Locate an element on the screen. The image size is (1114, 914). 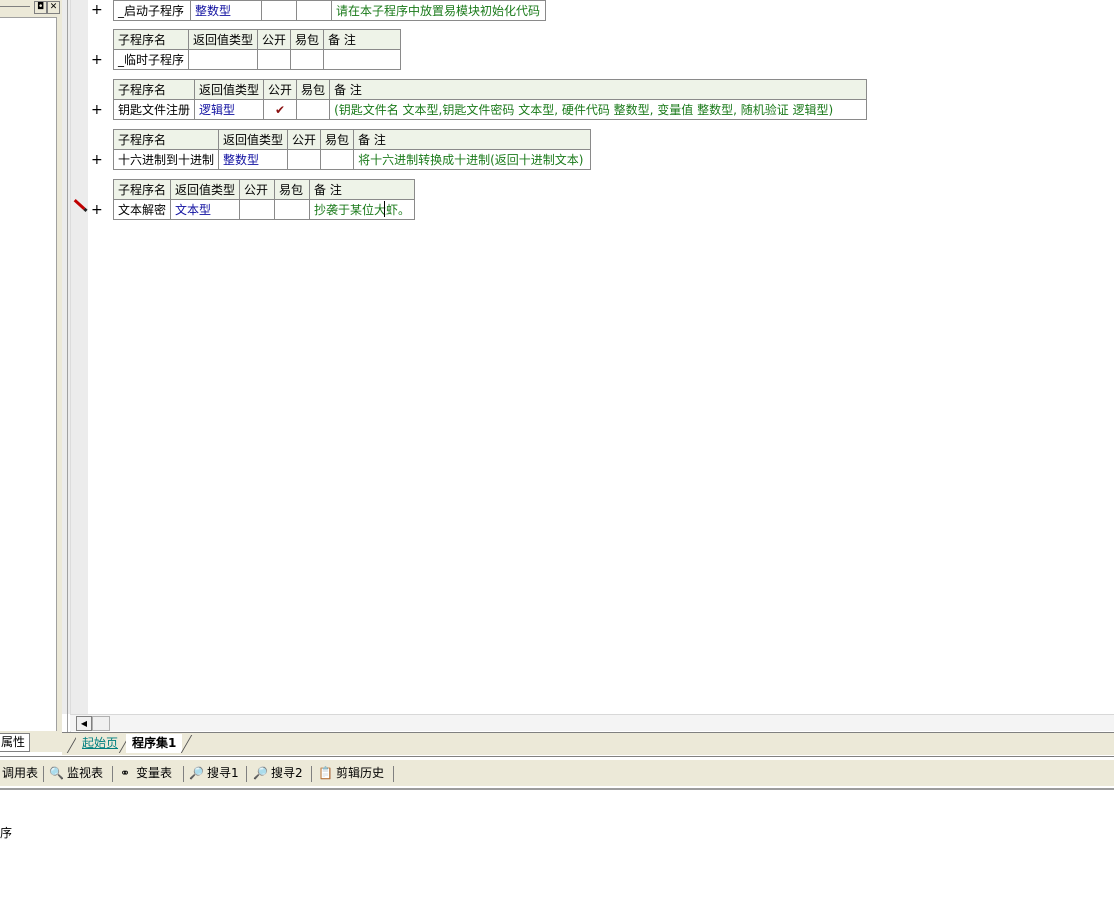
subprogram-row: 文本解密 文本型 抄袭于某位大虾。 is located at coordinates (264, 209).